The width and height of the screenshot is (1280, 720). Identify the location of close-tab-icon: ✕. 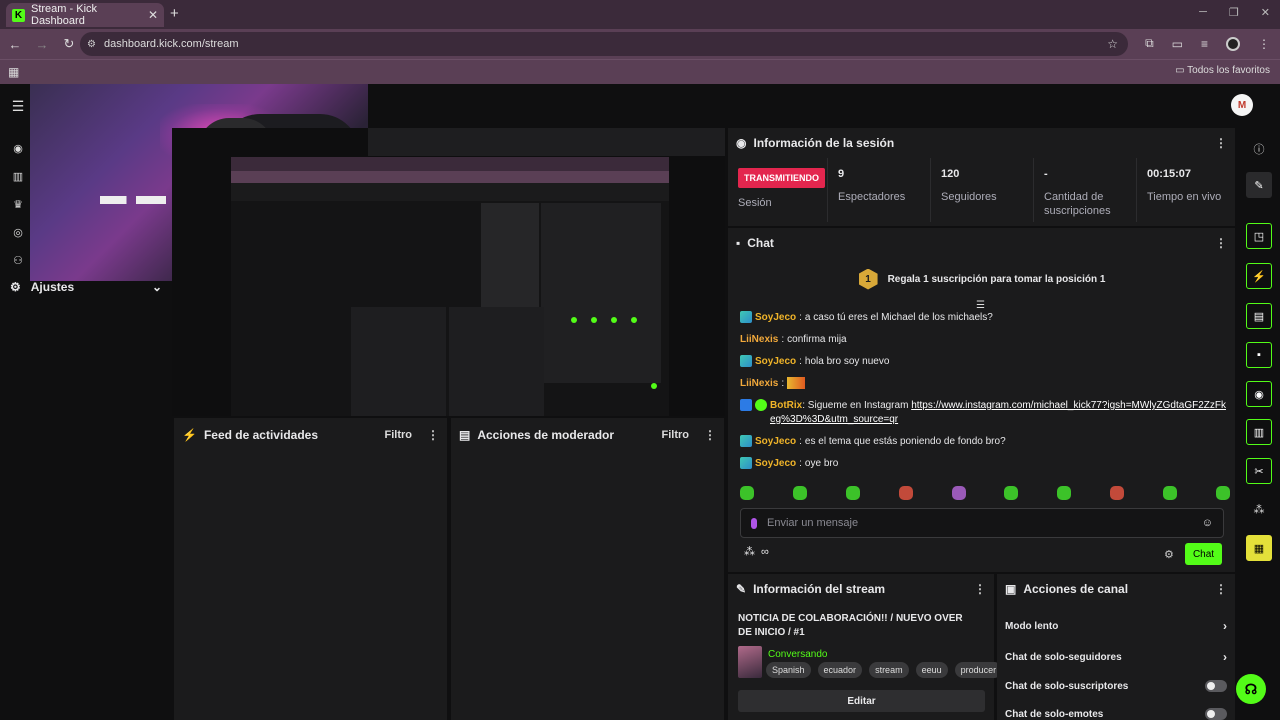
(153, 15).